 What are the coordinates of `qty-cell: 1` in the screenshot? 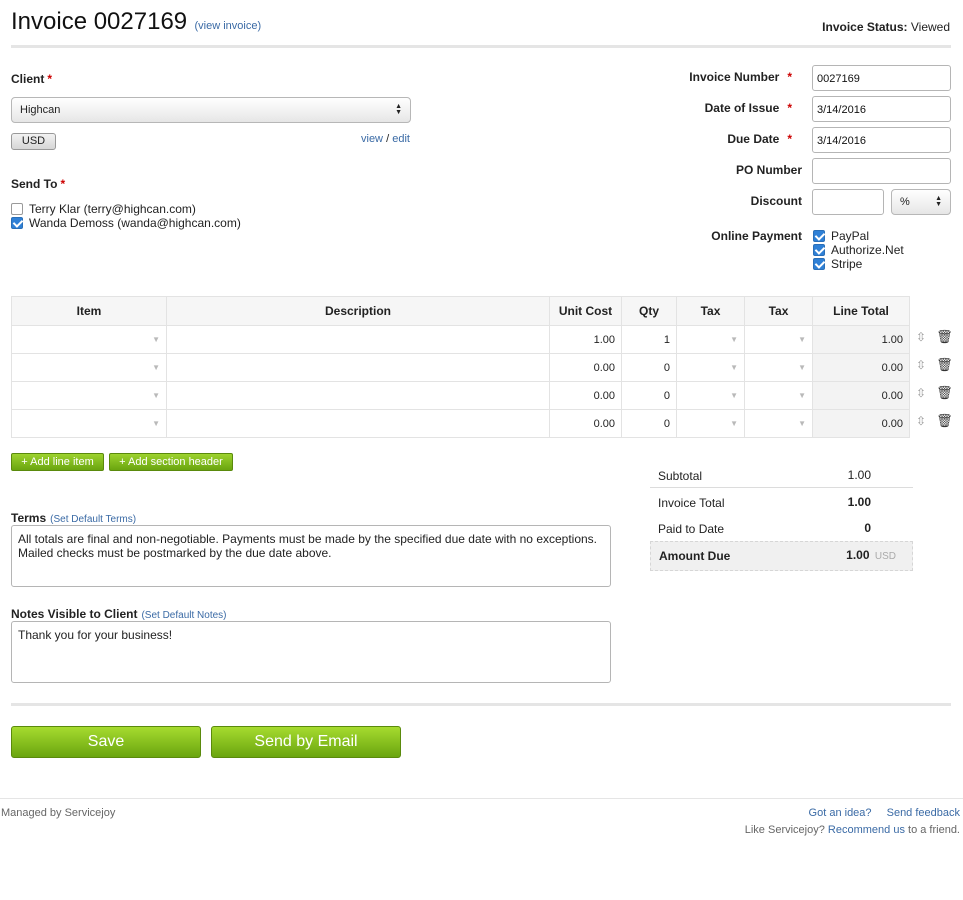 It's located at (649, 339).